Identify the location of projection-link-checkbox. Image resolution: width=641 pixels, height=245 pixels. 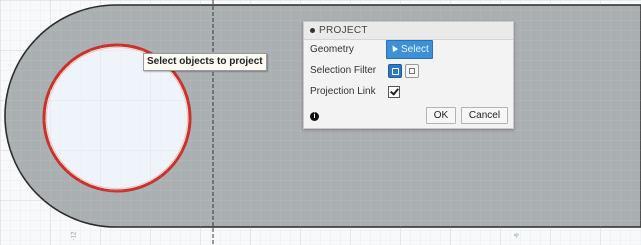
(394, 92).